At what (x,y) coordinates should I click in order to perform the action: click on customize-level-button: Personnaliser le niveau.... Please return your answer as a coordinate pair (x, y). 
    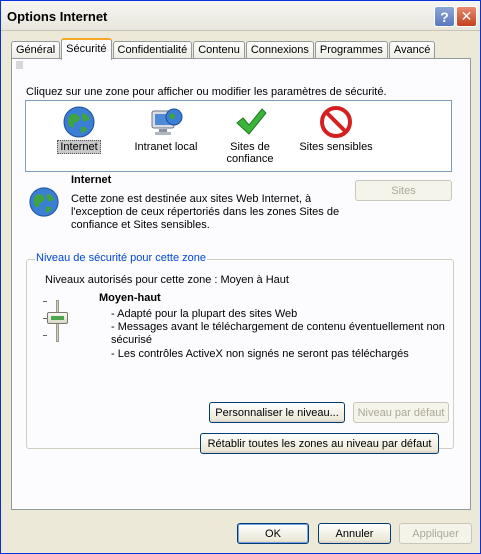
    Looking at the image, I should click on (277, 412).